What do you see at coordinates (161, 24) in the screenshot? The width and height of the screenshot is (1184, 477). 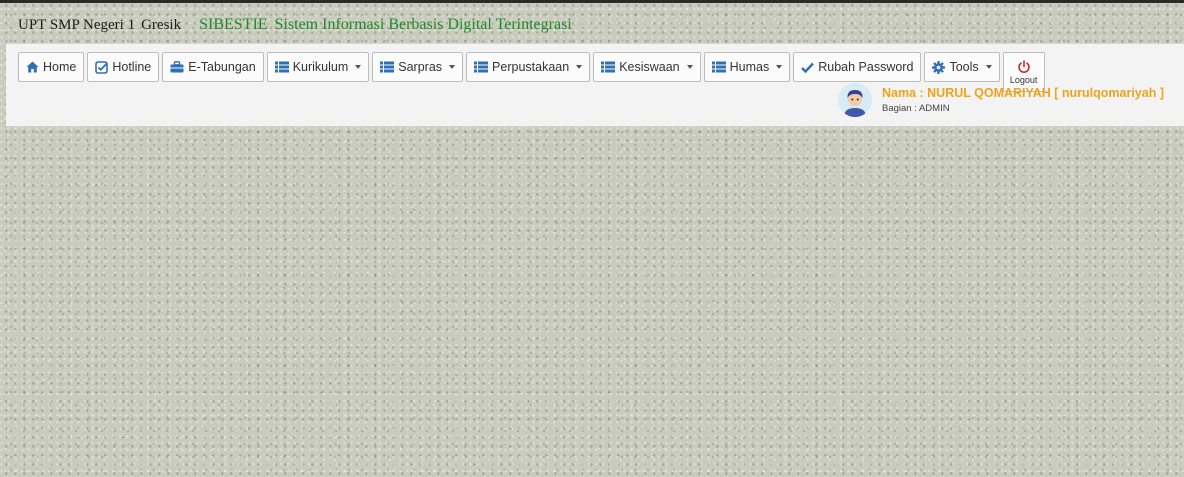 I see `school-city: Gresik` at bounding box center [161, 24].